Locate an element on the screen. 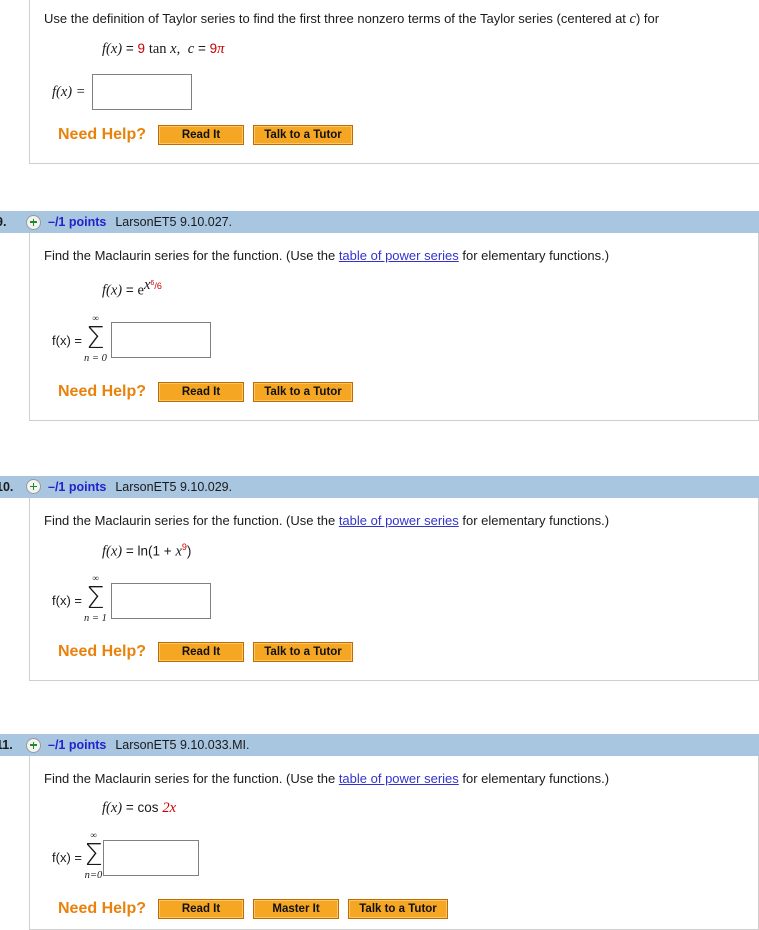 The width and height of the screenshot is (759, 930). function-lhs-8: f(x) is located at coordinates (112, 49).